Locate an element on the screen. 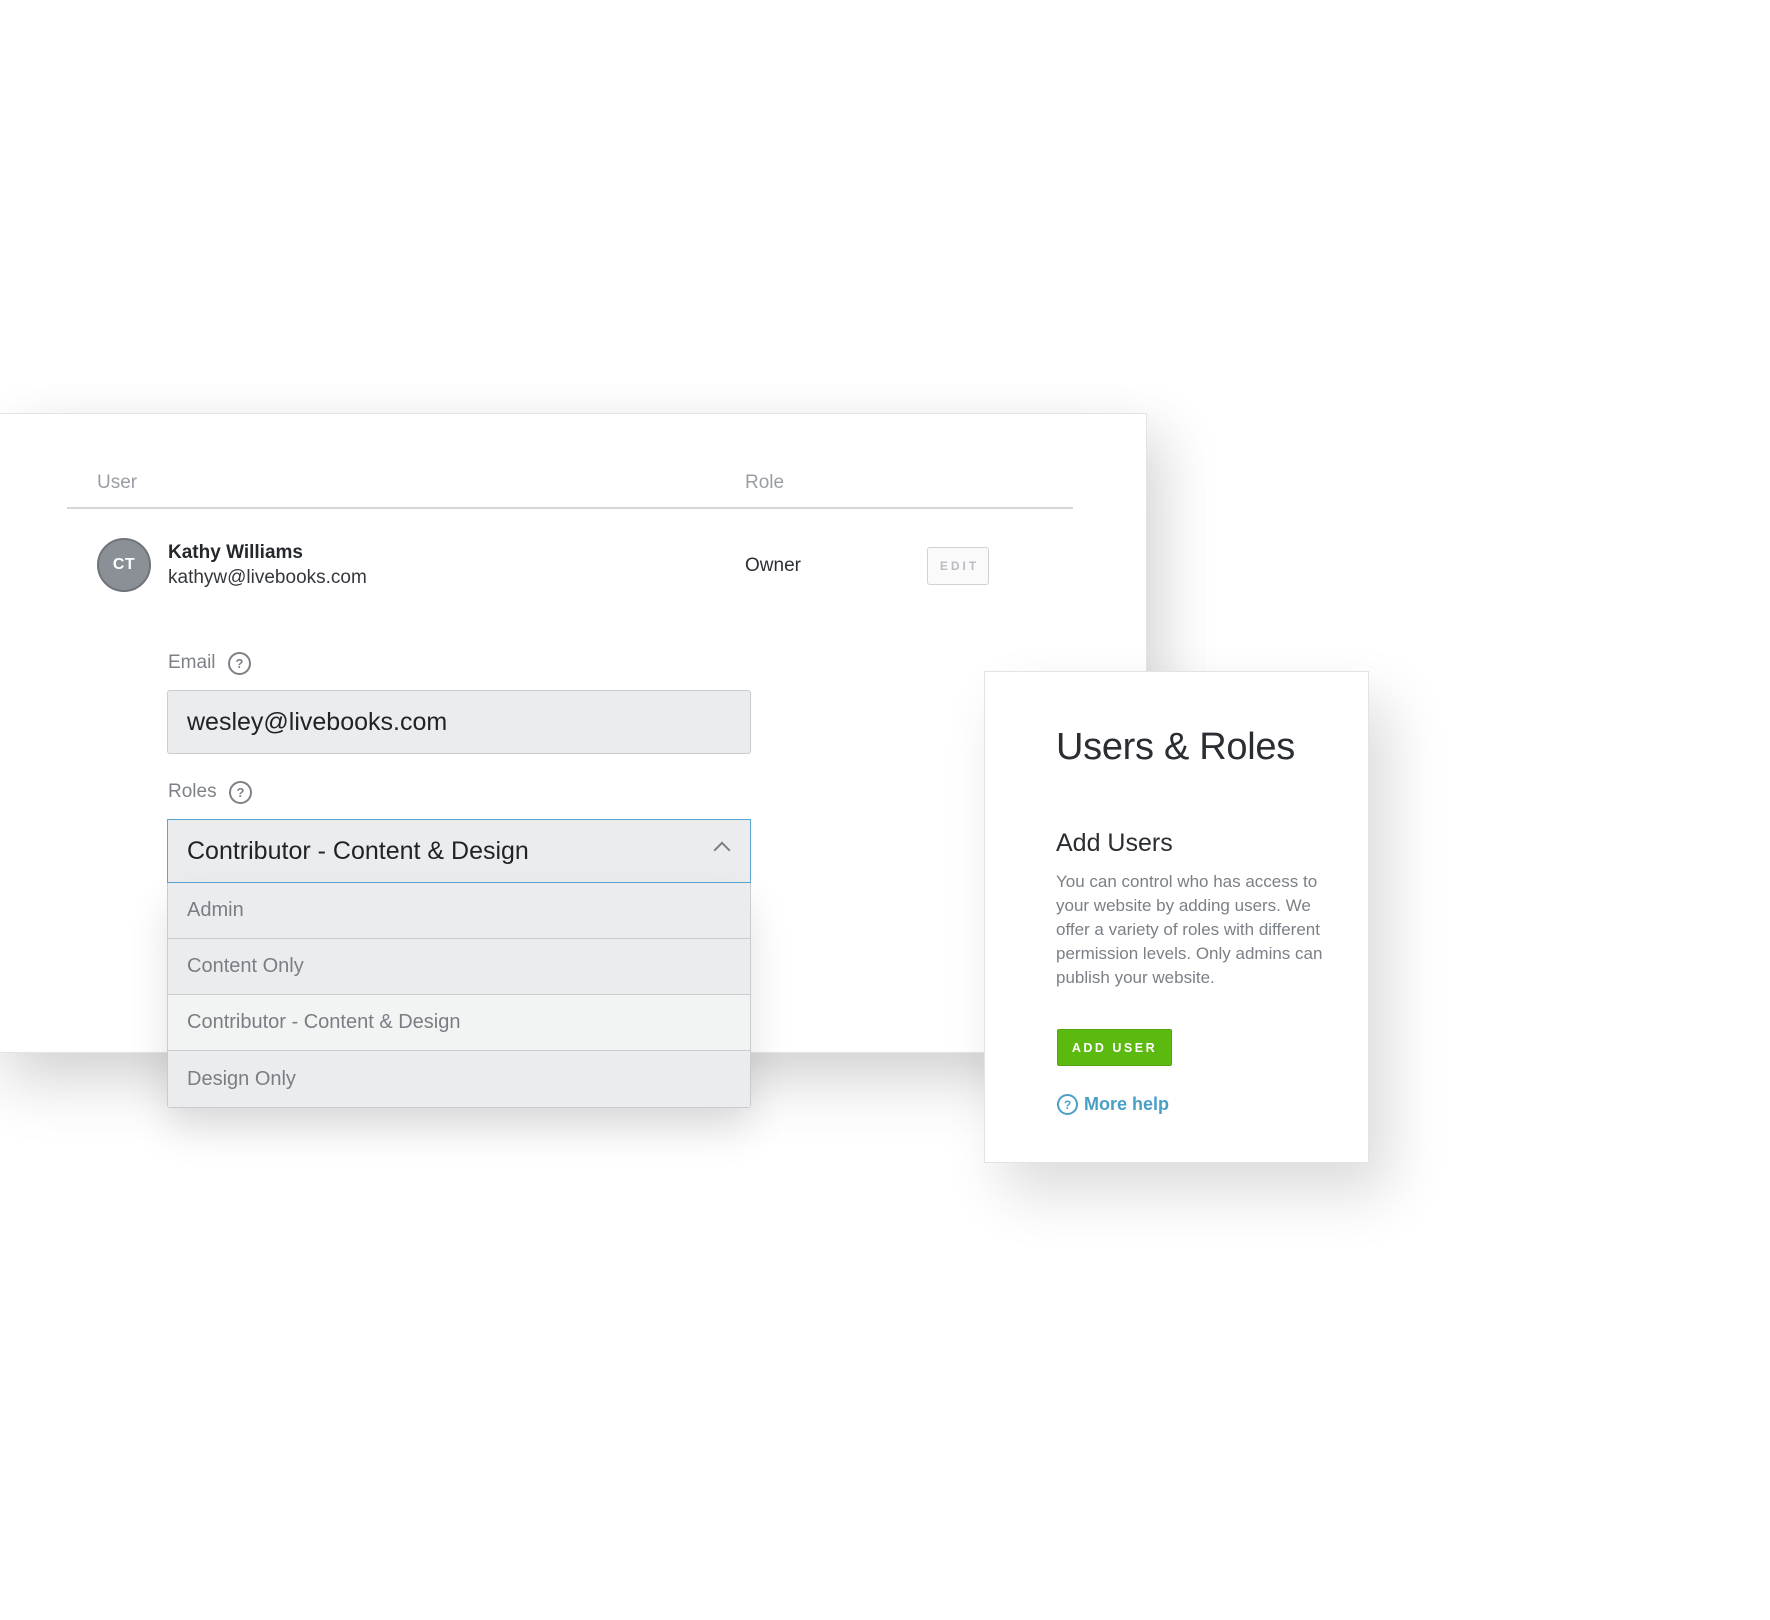 This screenshot has width=1770, height=1620. role-option-content-only: Content Only is located at coordinates (459, 967).